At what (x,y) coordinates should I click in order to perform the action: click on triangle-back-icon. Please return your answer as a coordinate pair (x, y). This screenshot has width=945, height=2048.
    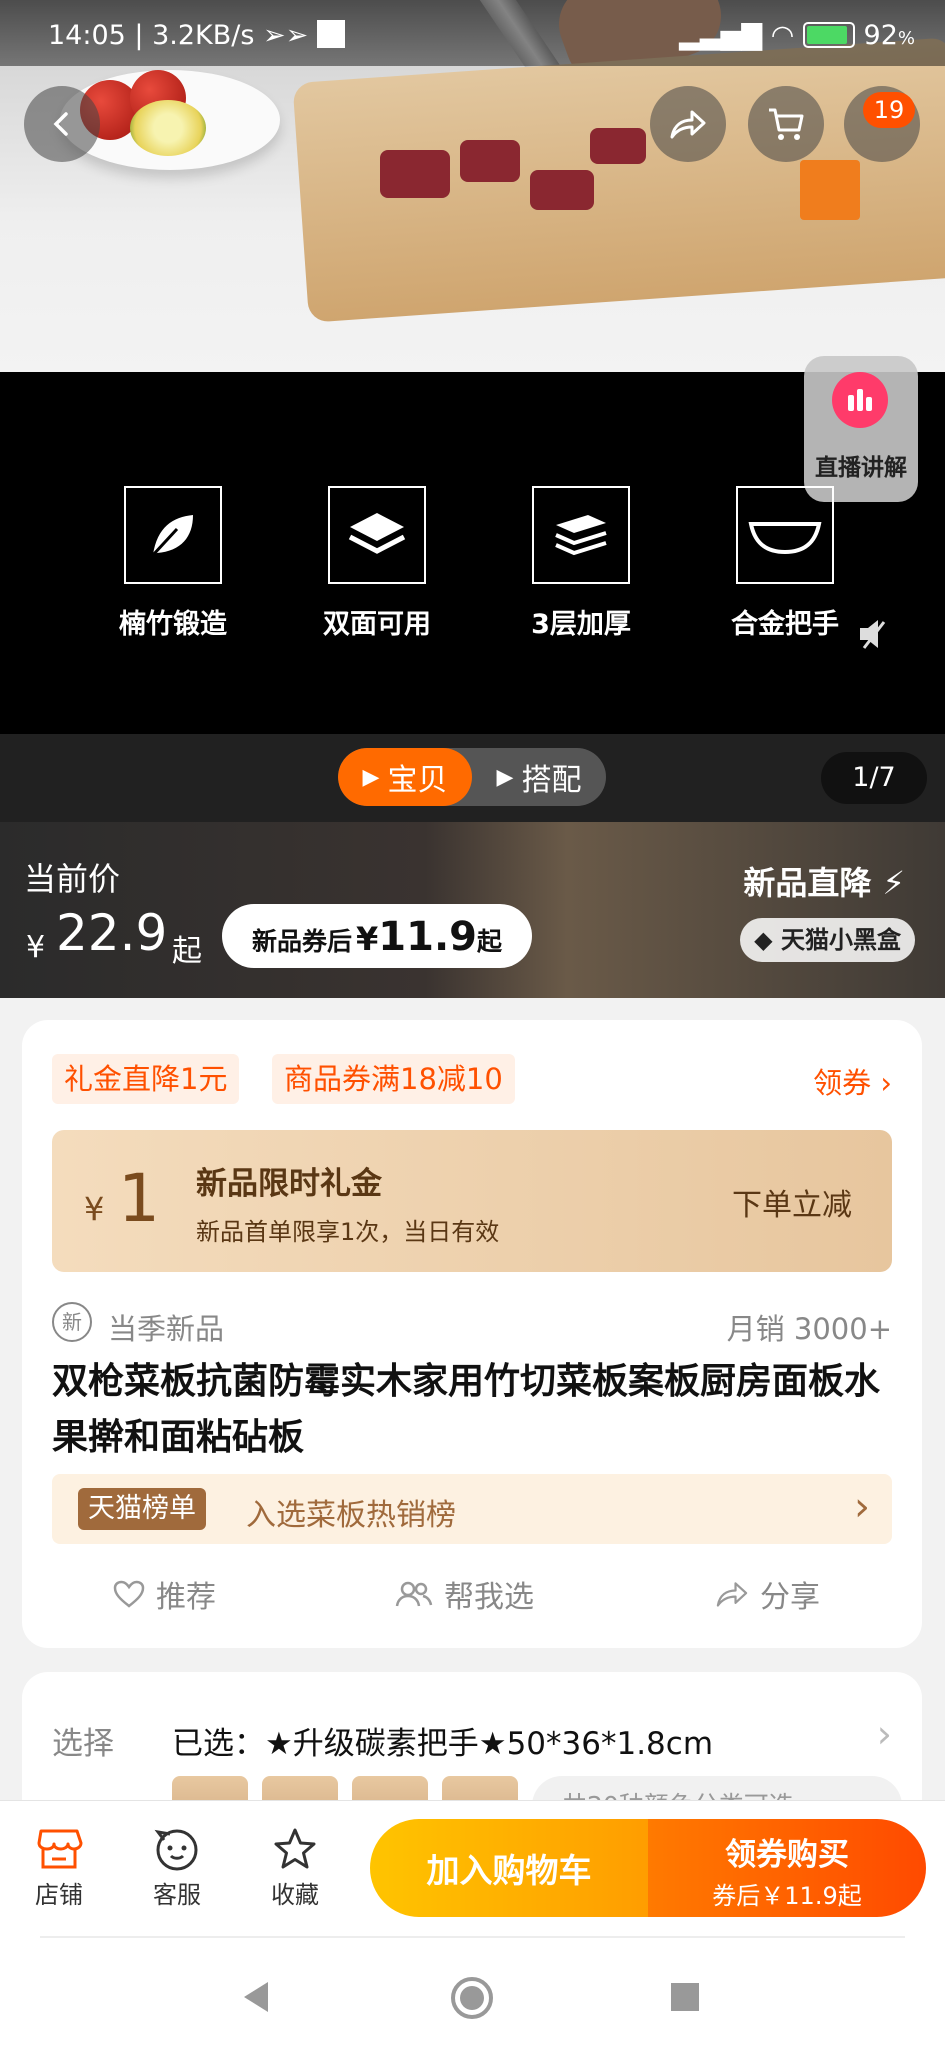
    Looking at the image, I should click on (256, 1997).